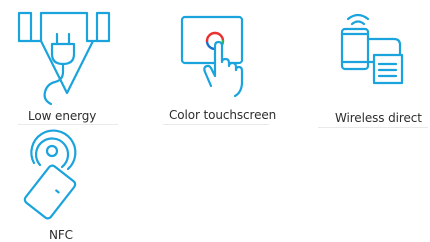 The width and height of the screenshot is (430, 242). What do you see at coordinates (50, 174) in the screenshot?
I see `nfc-icon` at bounding box center [50, 174].